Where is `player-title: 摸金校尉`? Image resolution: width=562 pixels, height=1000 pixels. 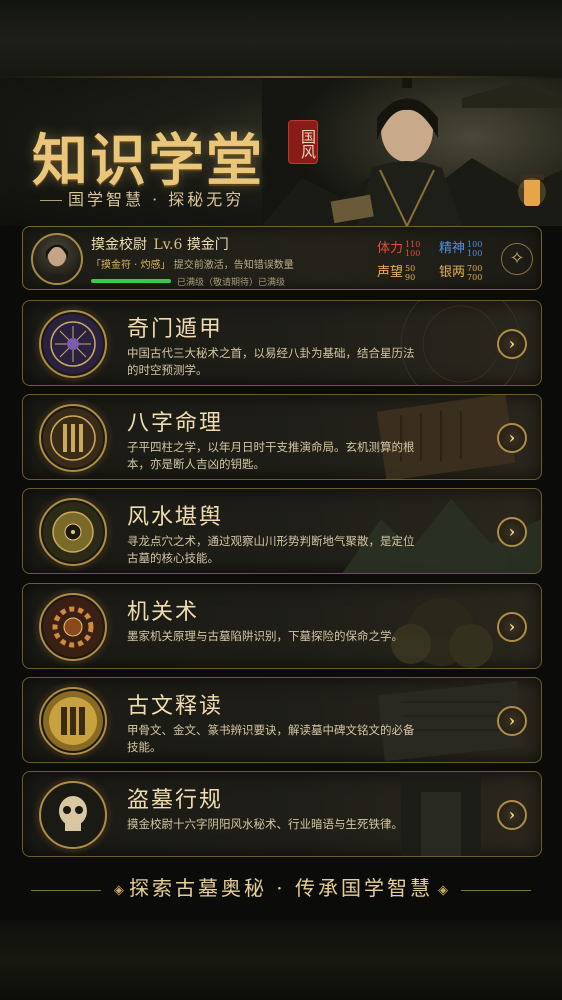
player-title: 摸金校尉 is located at coordinates (119, 245).